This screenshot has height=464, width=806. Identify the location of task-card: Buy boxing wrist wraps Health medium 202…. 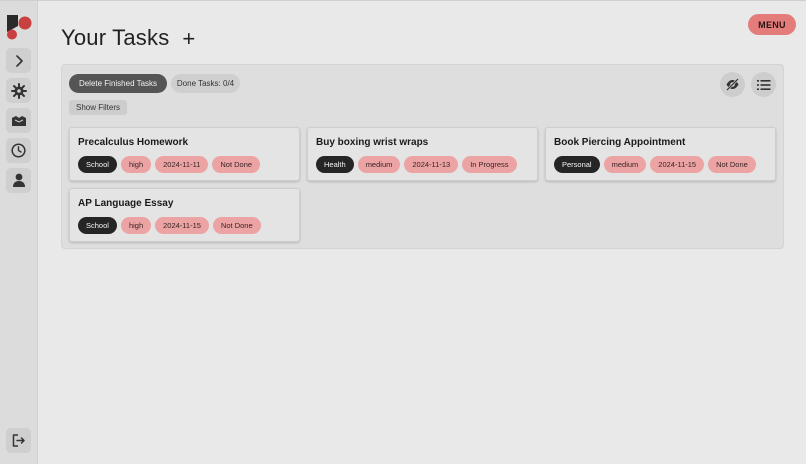
(422, 154).